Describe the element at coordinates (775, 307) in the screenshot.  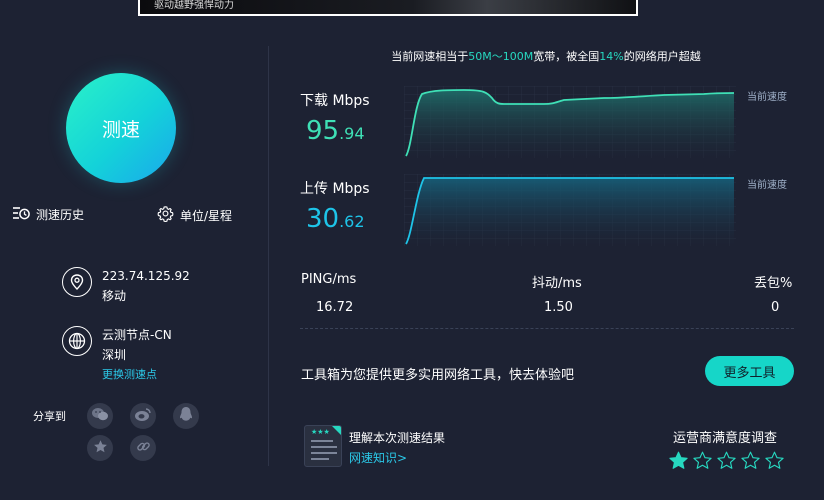
I see `loss-value: 0` at that location.